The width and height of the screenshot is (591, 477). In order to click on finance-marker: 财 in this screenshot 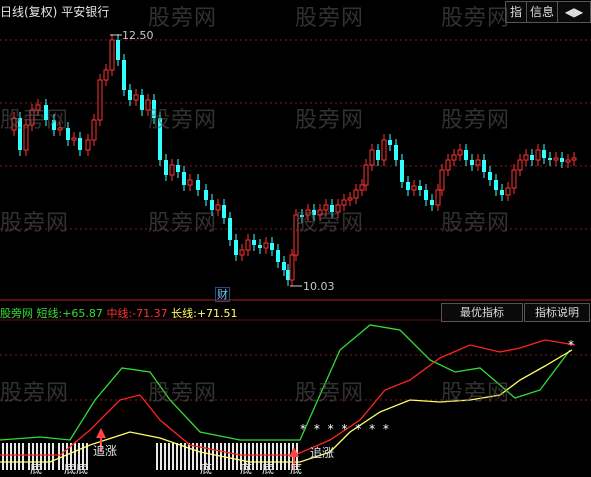, I will do `click(222, 294)`.